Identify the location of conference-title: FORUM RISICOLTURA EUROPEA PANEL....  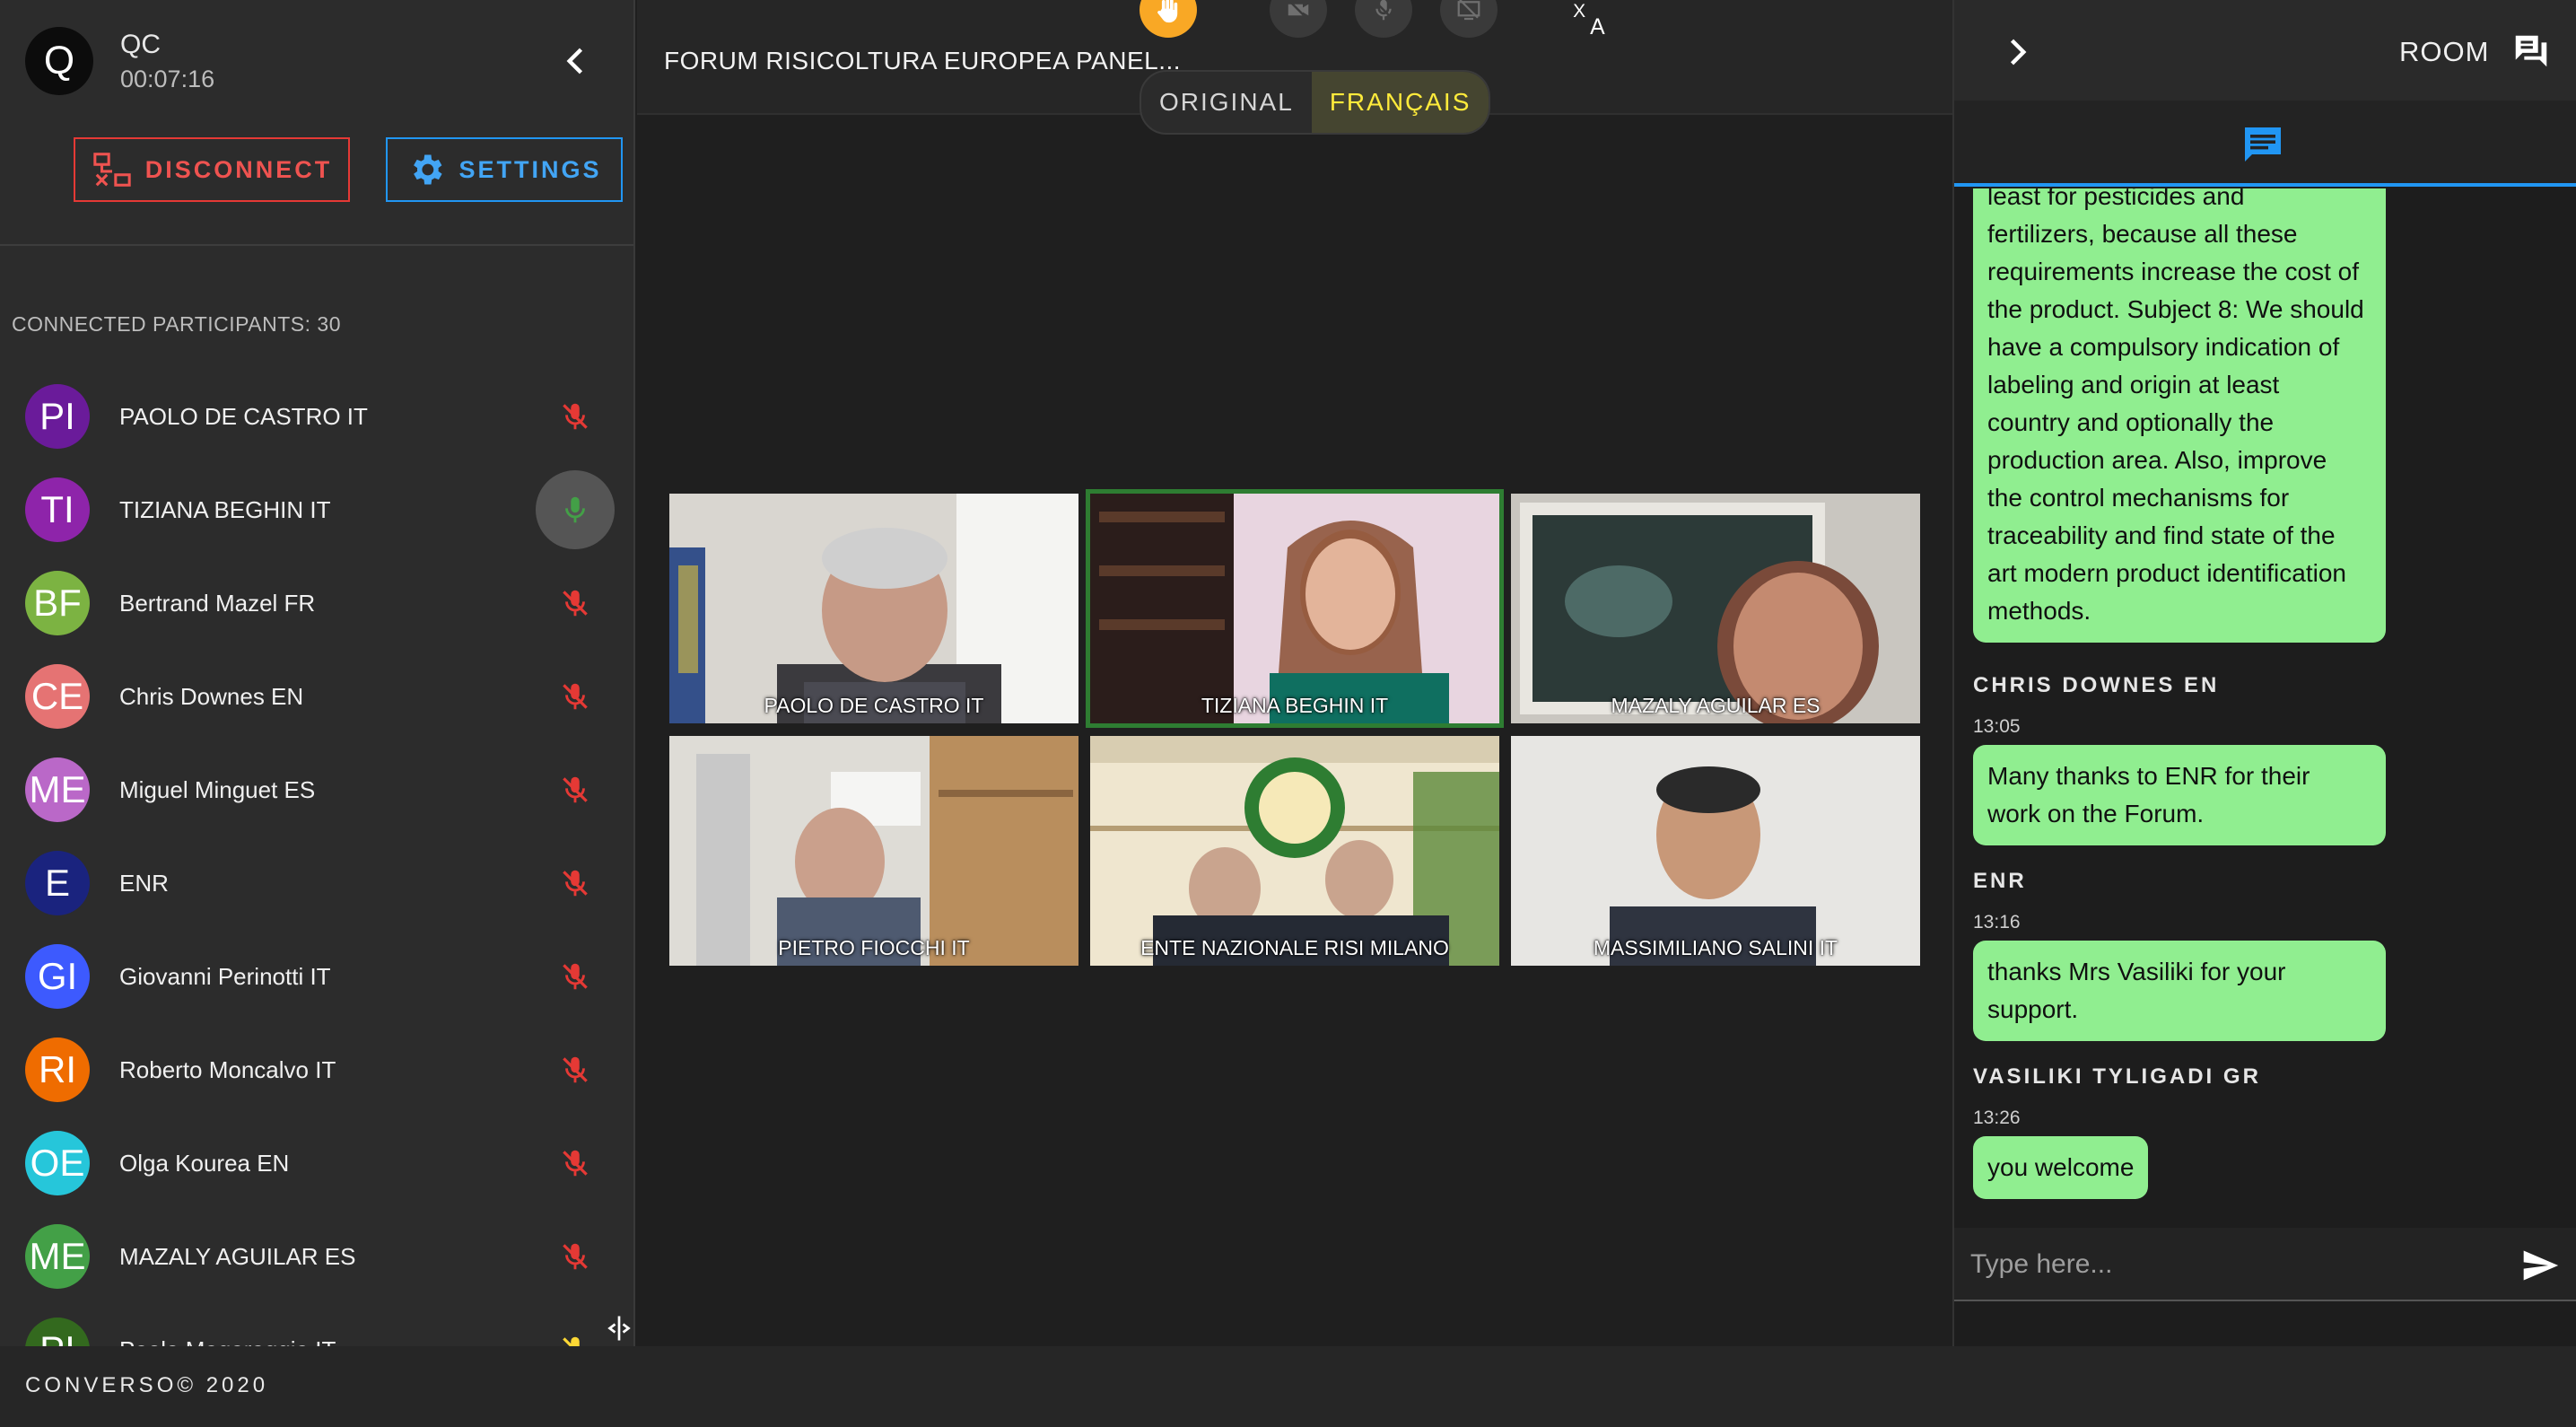
(923, 61).